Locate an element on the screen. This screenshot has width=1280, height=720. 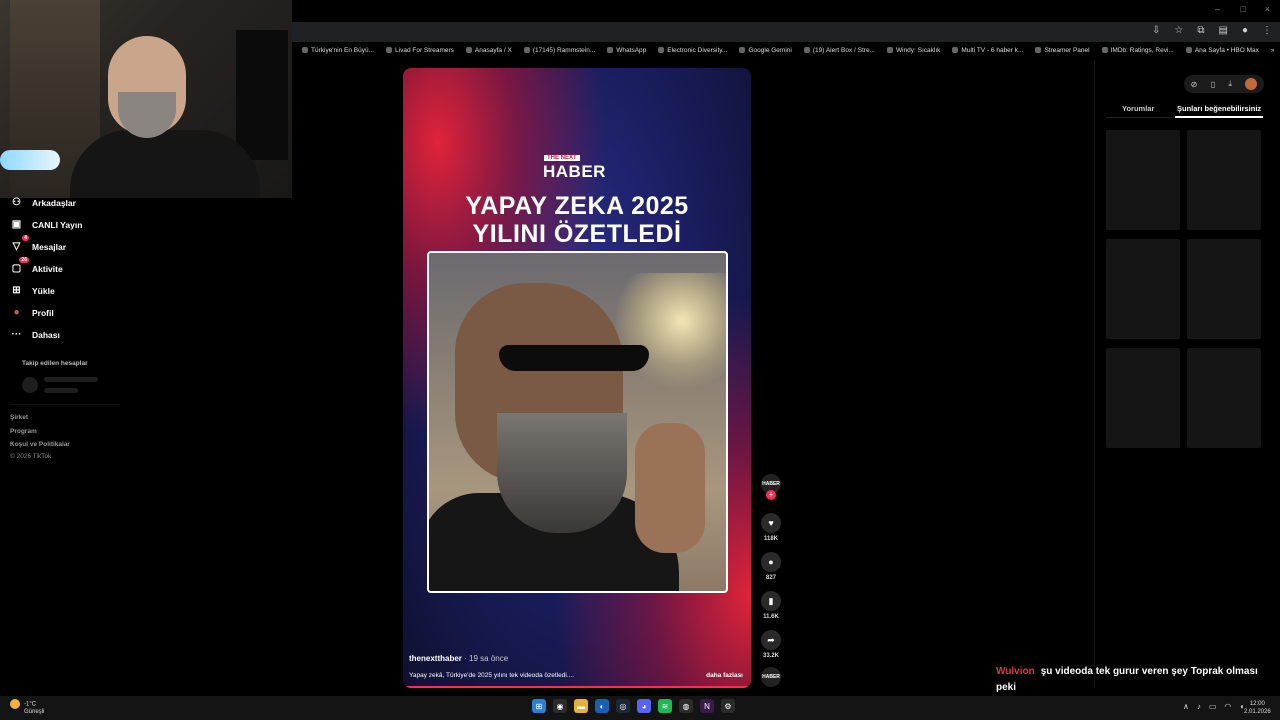
weather-widget: -1°C Güneşli is located at coordinates (27, 707).